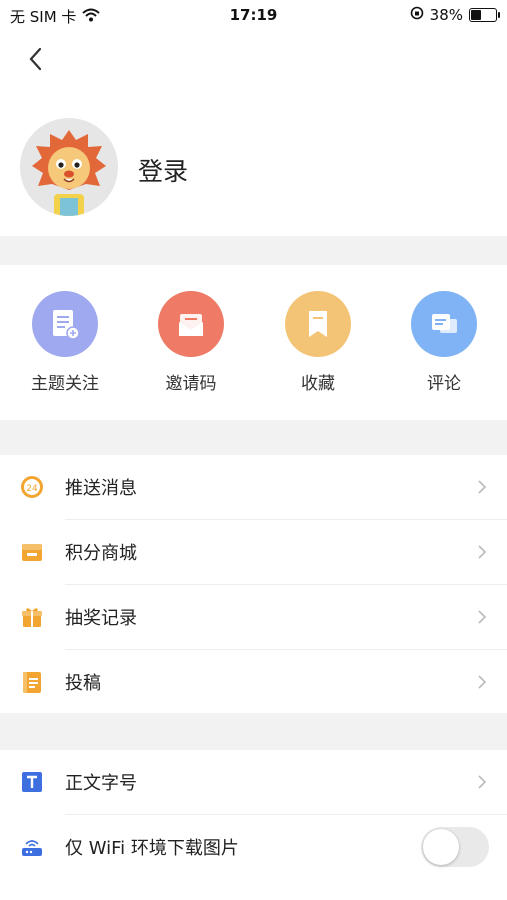 The image size is (507, 900). I want to click on battery-percent: 38%, so click(446, 15).